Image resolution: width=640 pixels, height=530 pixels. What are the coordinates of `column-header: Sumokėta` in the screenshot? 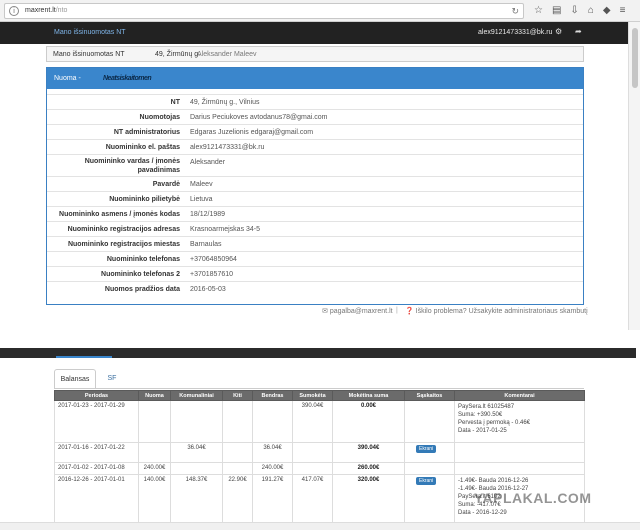 It's located at (312, 395).